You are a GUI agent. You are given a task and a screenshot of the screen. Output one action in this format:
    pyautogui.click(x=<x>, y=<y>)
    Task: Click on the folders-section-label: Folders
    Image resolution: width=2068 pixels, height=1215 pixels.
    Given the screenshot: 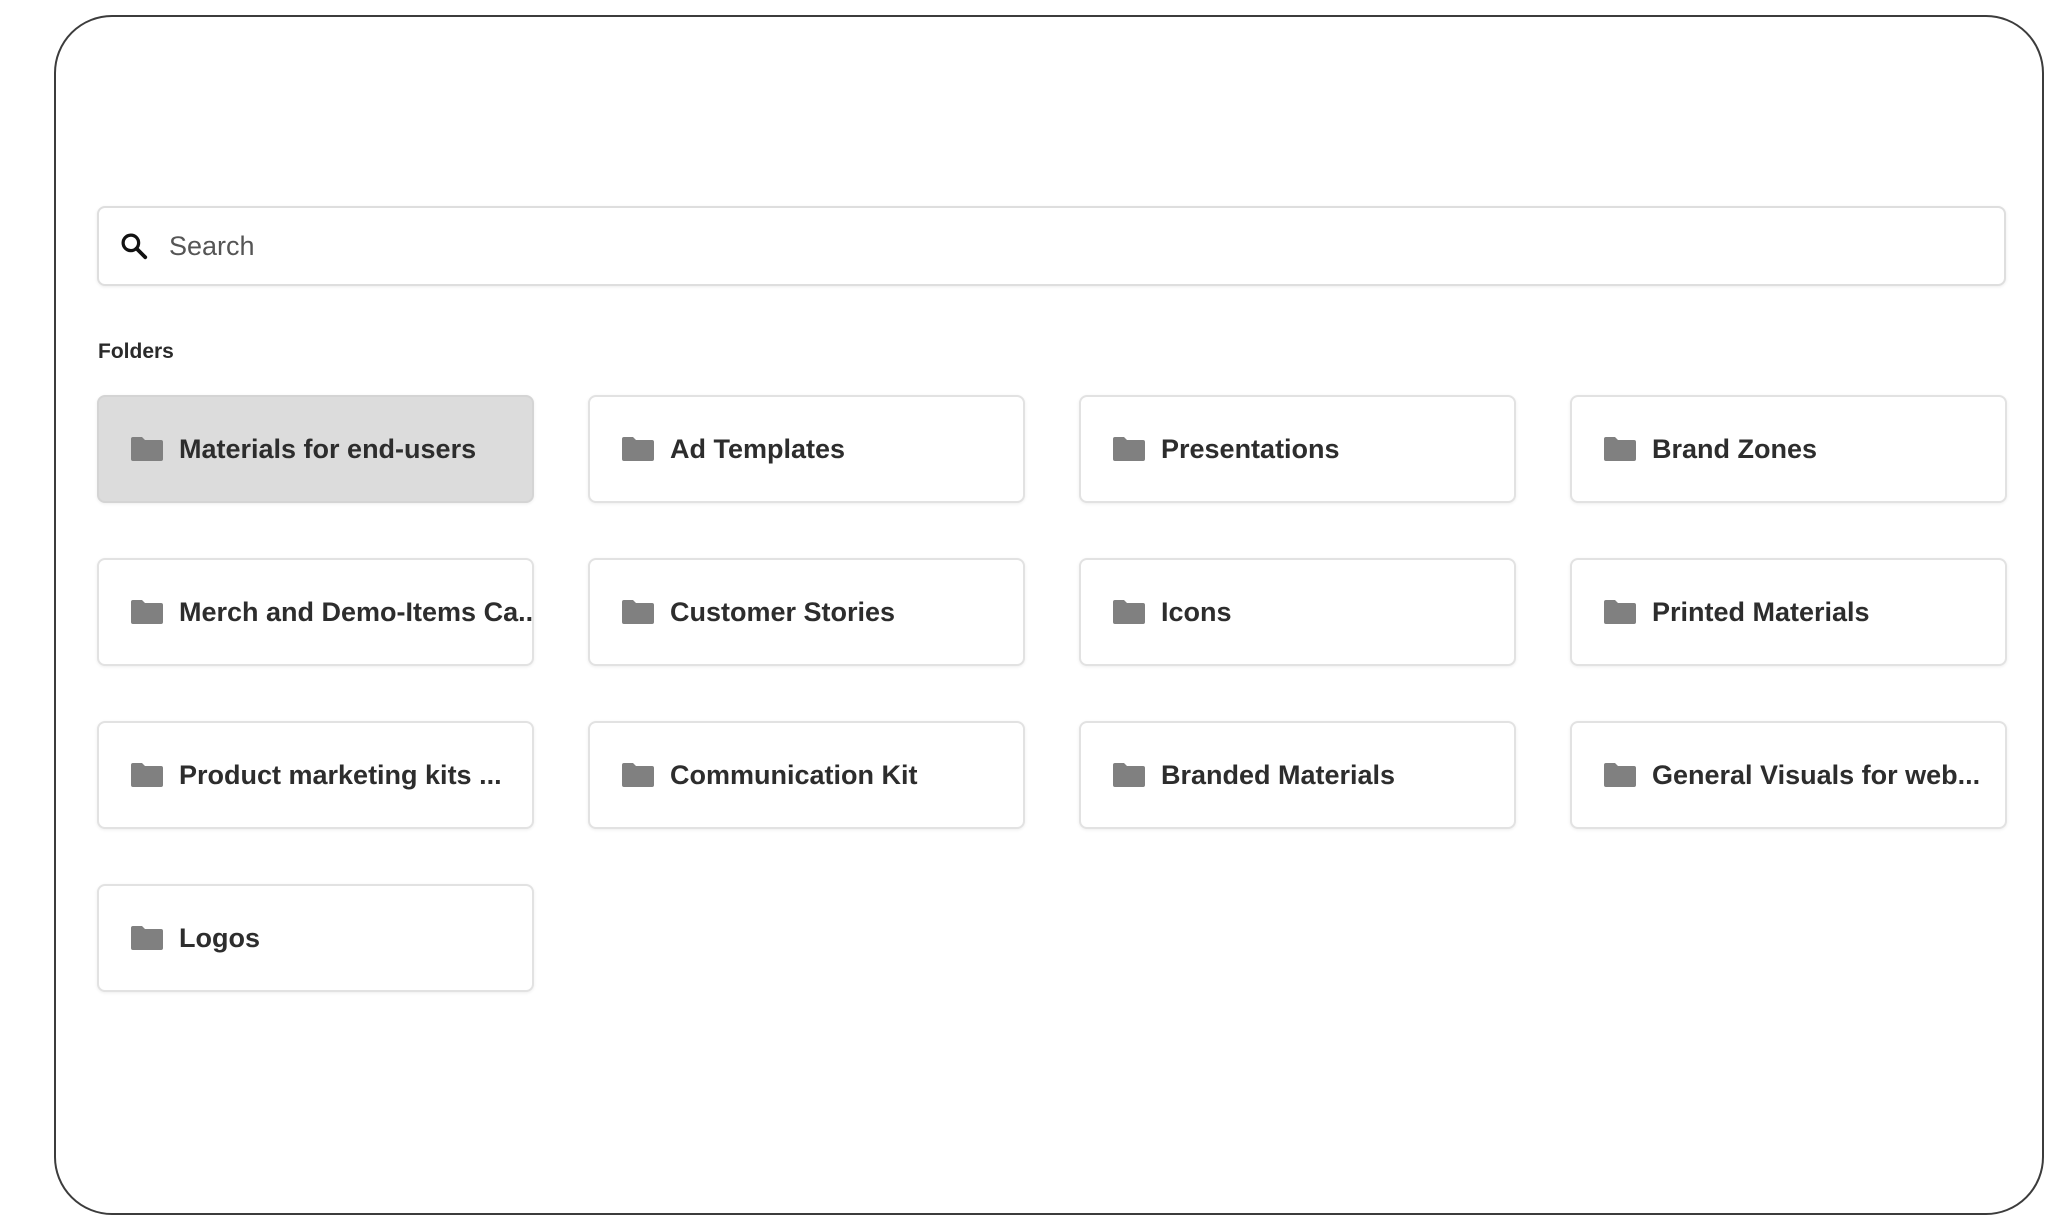 What is the action you would take?
    pyautogui.click(x=136, y=351)
    